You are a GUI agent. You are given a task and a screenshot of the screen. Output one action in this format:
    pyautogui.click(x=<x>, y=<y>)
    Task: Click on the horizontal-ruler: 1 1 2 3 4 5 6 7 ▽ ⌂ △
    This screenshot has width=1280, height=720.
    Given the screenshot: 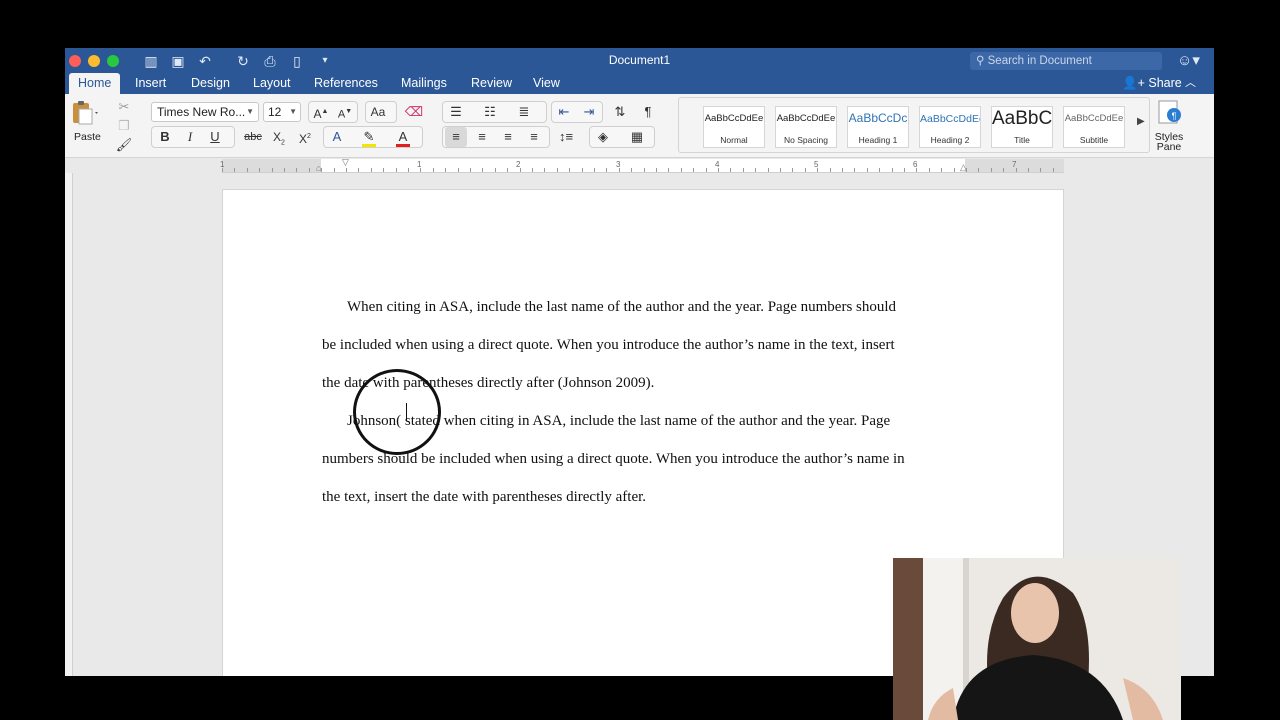 What is the action you would take?
    pyautogui.click(x=642, y=165)
    